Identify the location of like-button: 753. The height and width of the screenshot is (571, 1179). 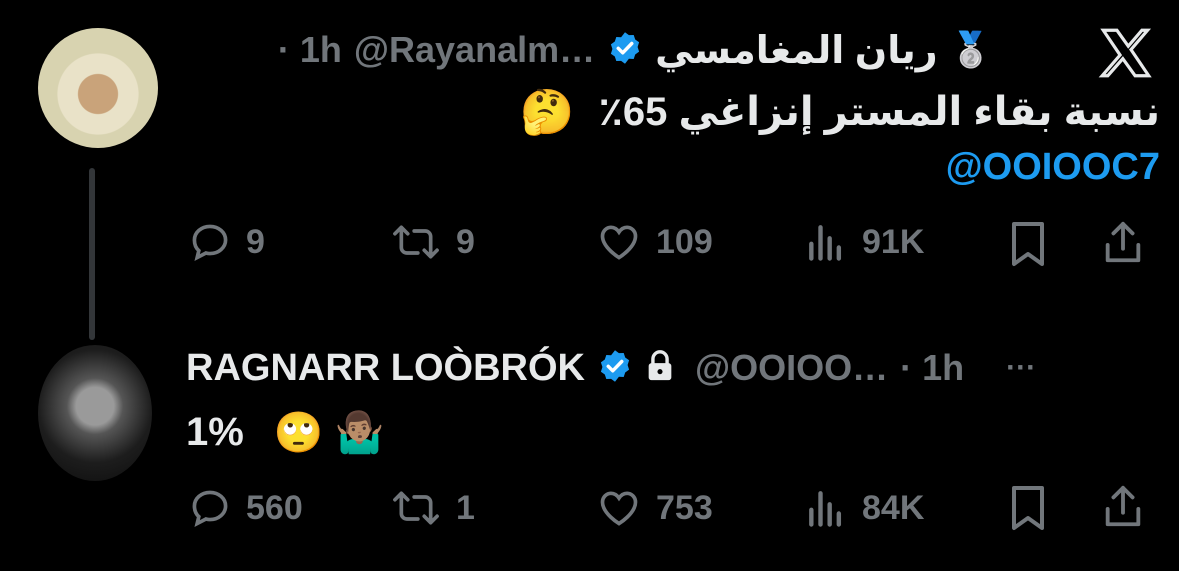
(654, 508).